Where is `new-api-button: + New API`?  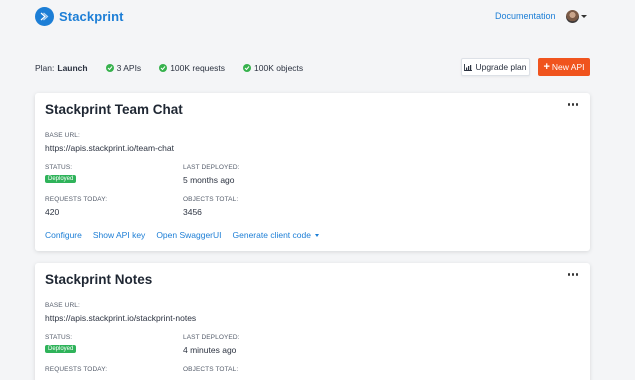 new-api-button: + New API is located at coordinates (564, 67).